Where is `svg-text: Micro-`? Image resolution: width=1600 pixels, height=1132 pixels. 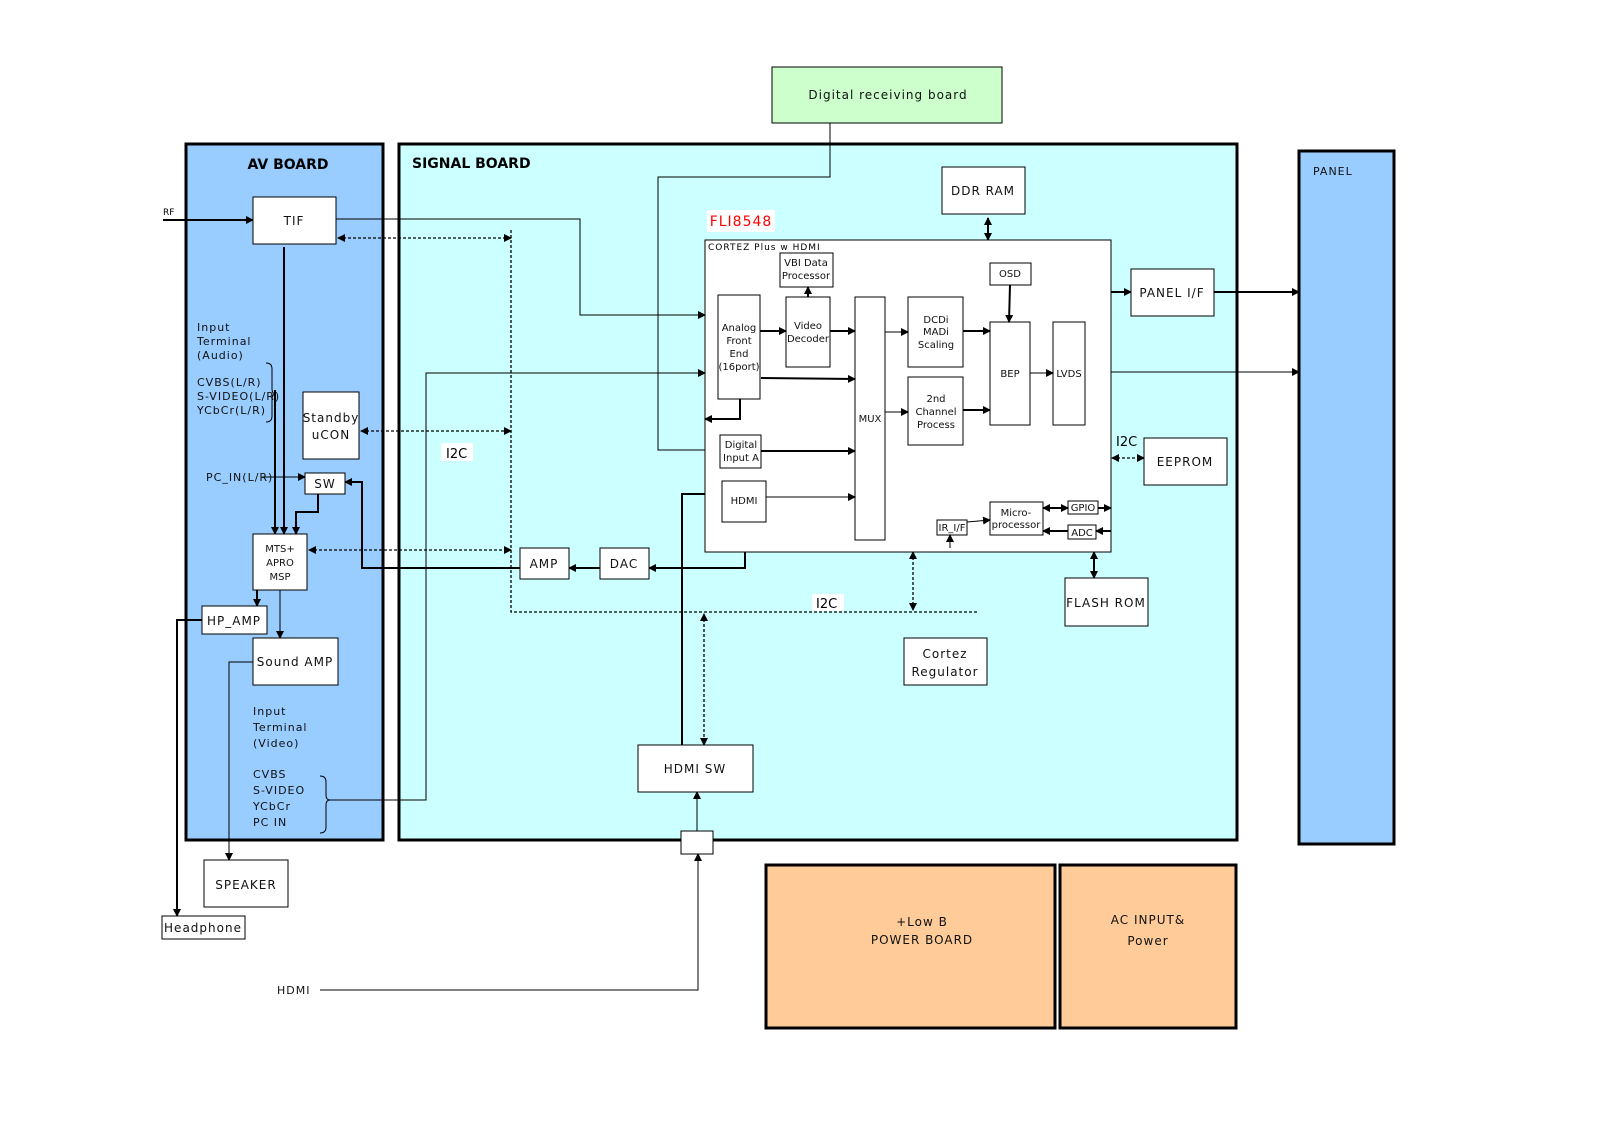 svg-text: Micro- is located at coordinates (1016, 513).